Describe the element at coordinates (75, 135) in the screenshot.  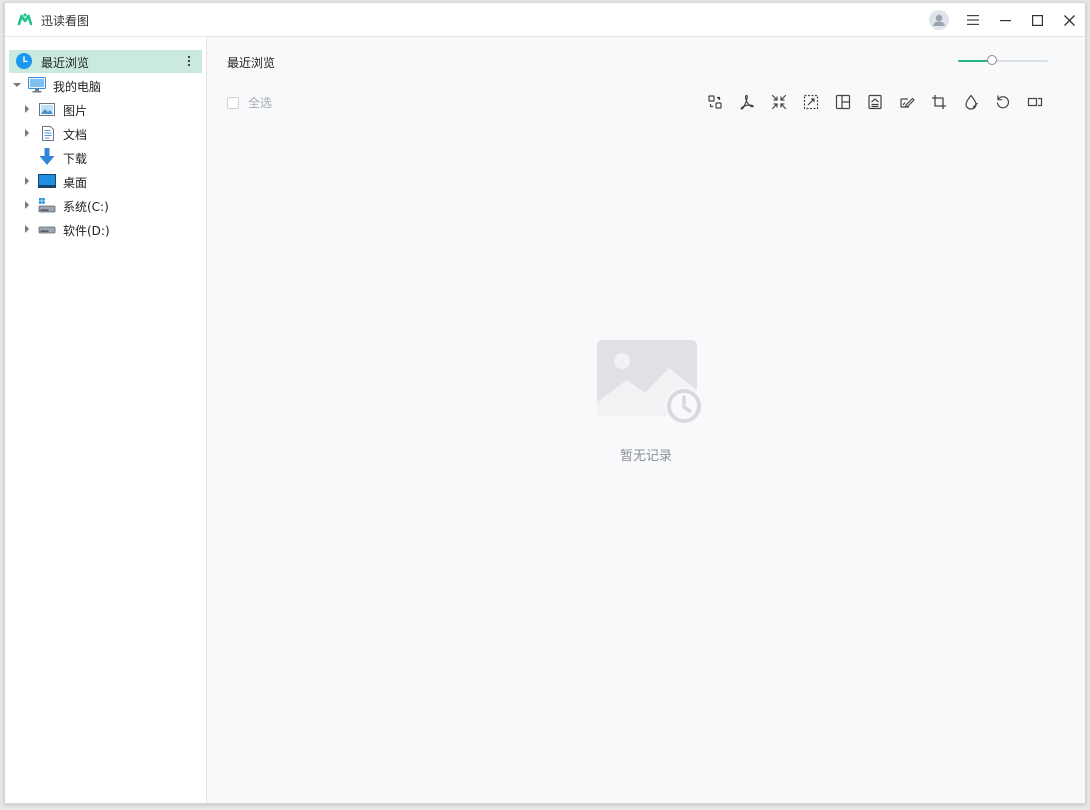
I see `sidebar-item-label: 文档` at that location.